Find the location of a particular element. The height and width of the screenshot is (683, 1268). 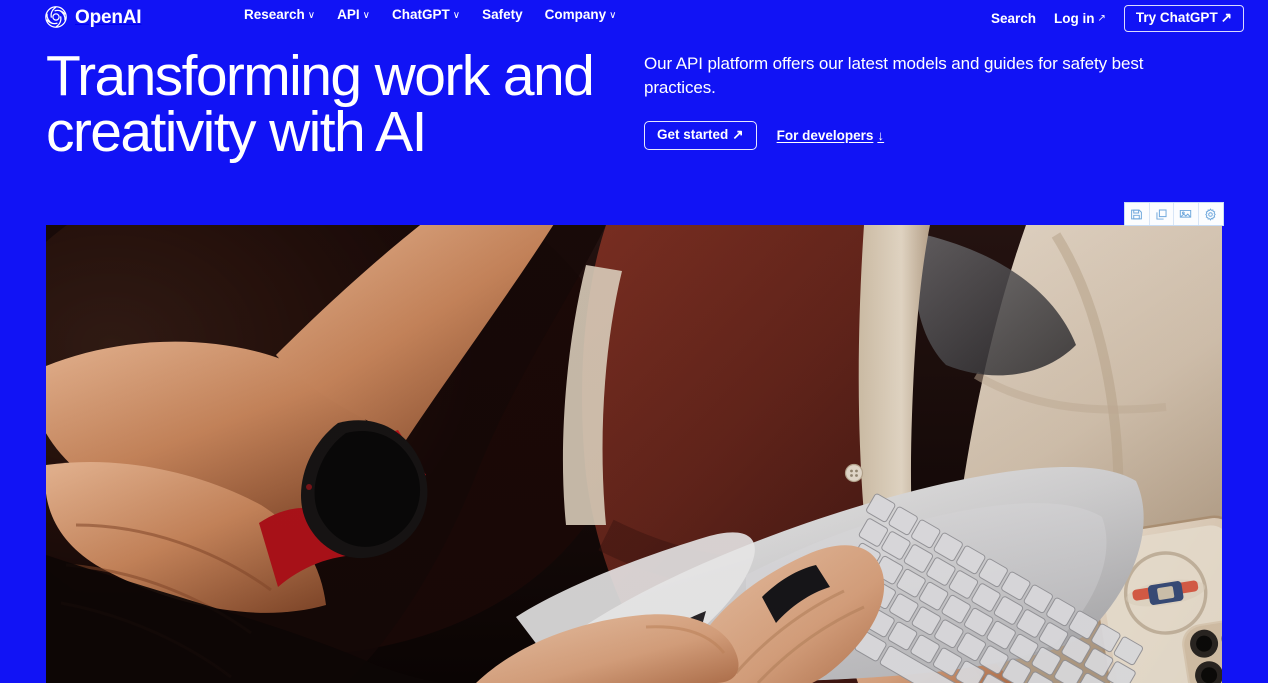

nav-item-api-label: API is located at coordinates (348, 14).